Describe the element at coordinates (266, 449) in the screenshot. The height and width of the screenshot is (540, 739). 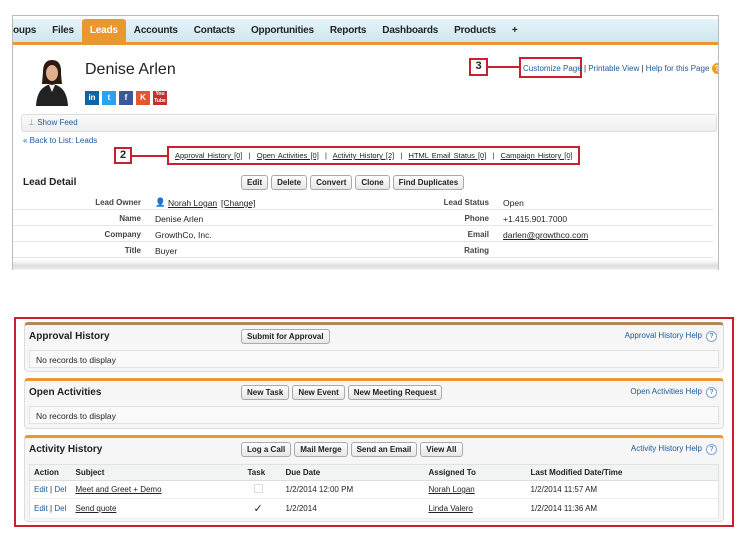
I see `log-a-call-button: Log a Call` at that location.